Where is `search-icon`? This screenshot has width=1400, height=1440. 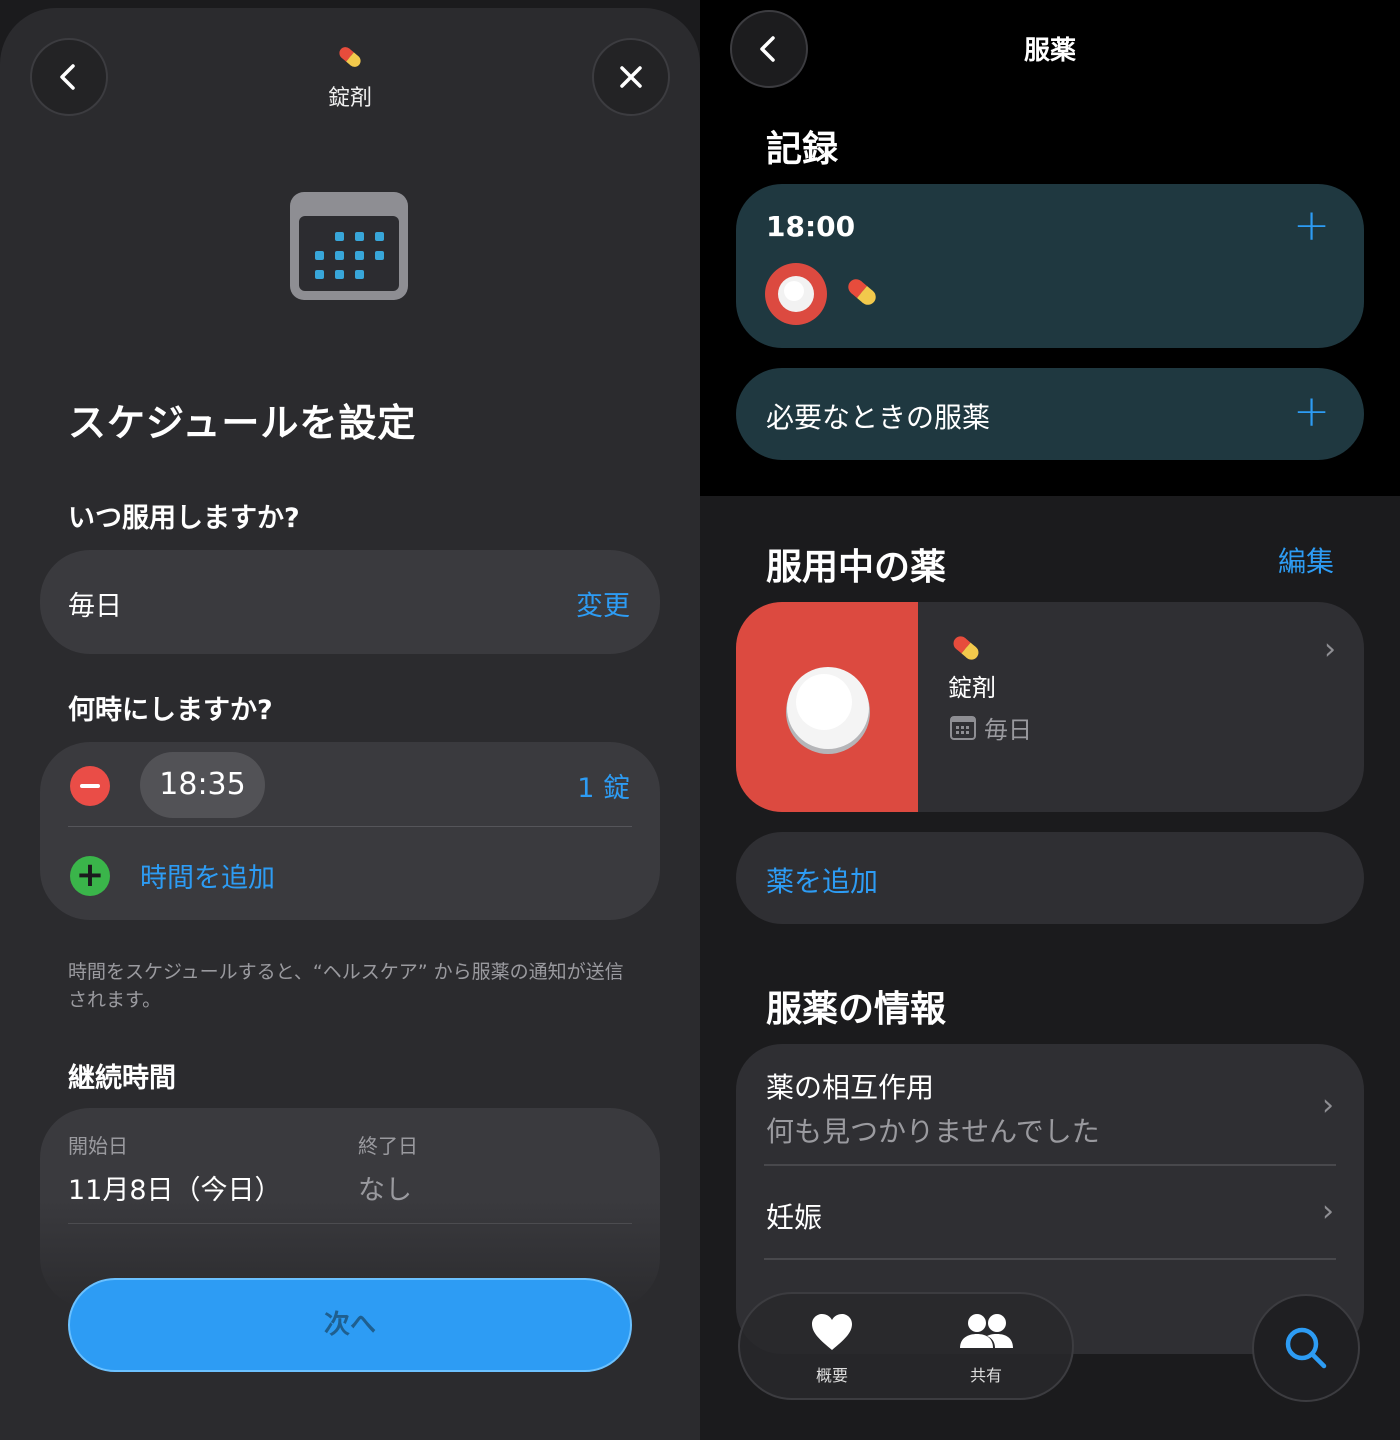 search-icon is located at coordinates (1306, 1348).